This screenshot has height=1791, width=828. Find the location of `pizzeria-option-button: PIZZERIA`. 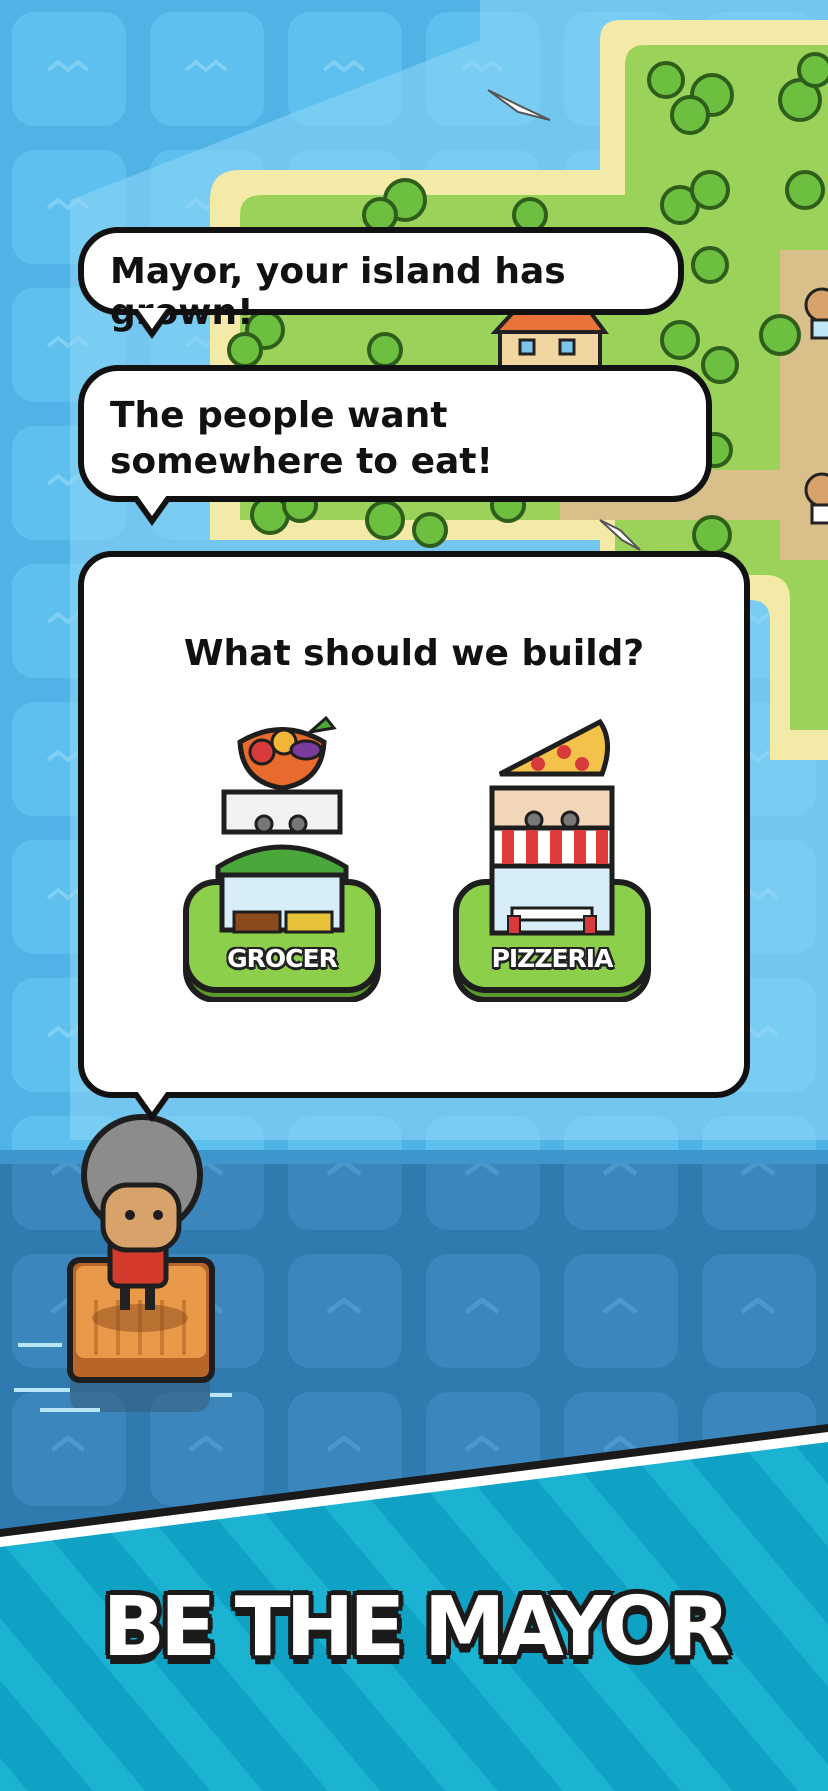

pizzeria-option-button: PIZZERIA is located at coordinates (552, 857).